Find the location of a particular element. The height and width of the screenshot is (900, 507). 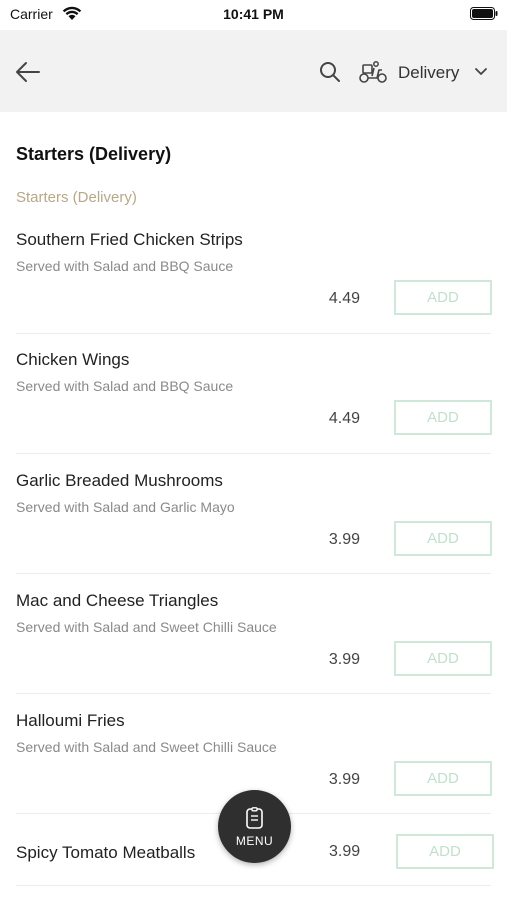

menu-fab-button: MENU is located at coordinates (254, 826).